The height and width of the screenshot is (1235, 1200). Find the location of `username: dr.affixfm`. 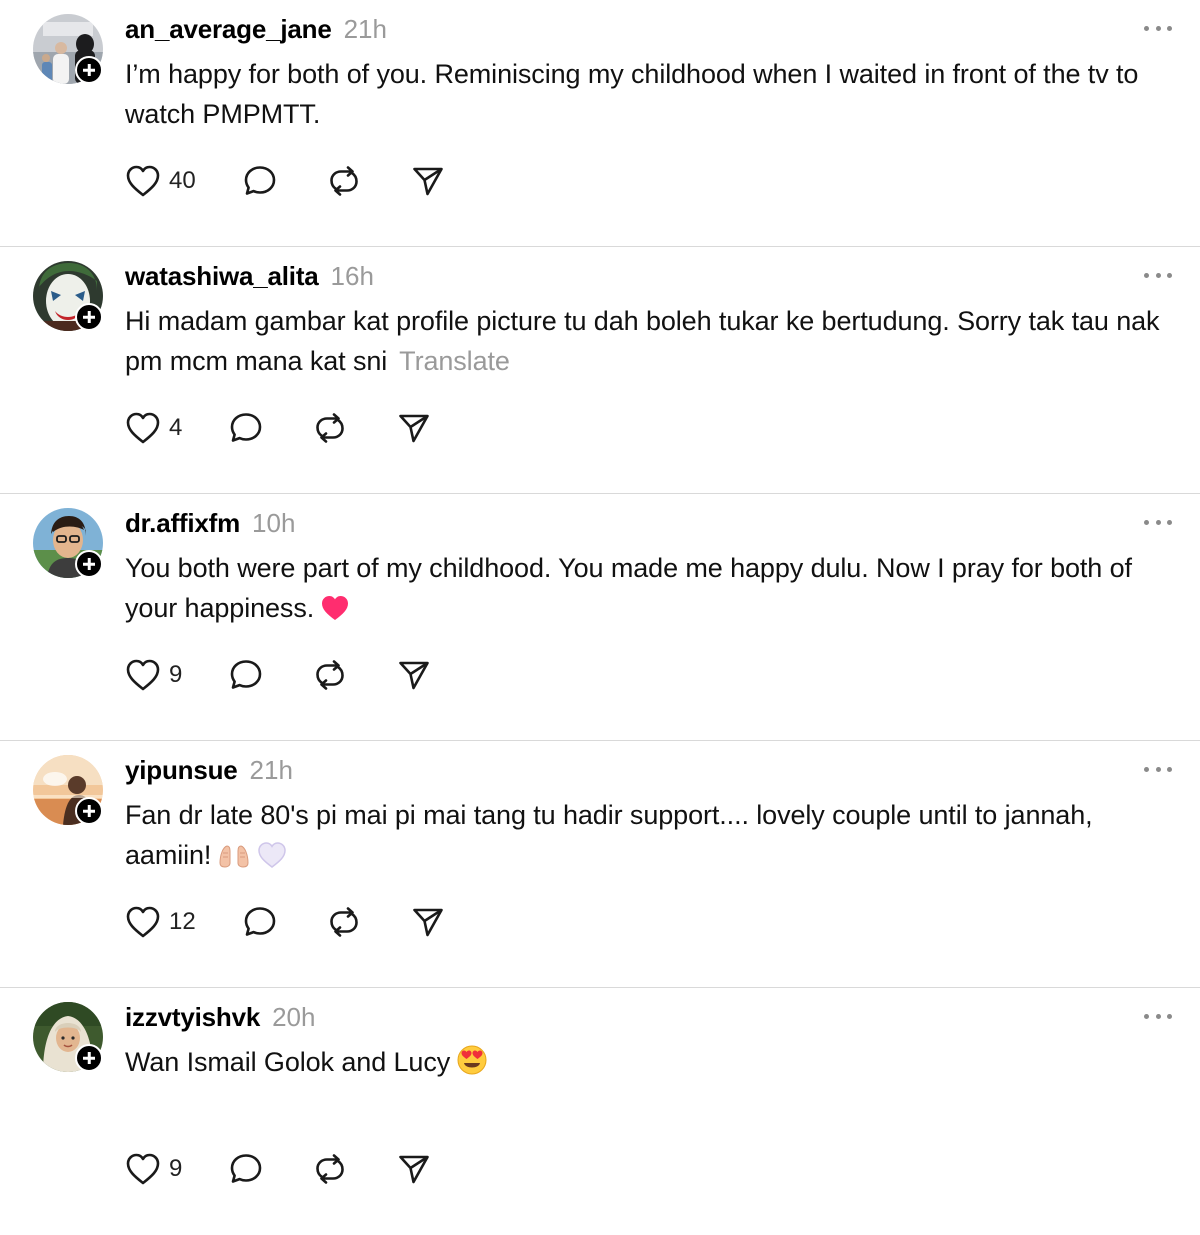

username: dr.affixfm is located at coordinates (182, 523).